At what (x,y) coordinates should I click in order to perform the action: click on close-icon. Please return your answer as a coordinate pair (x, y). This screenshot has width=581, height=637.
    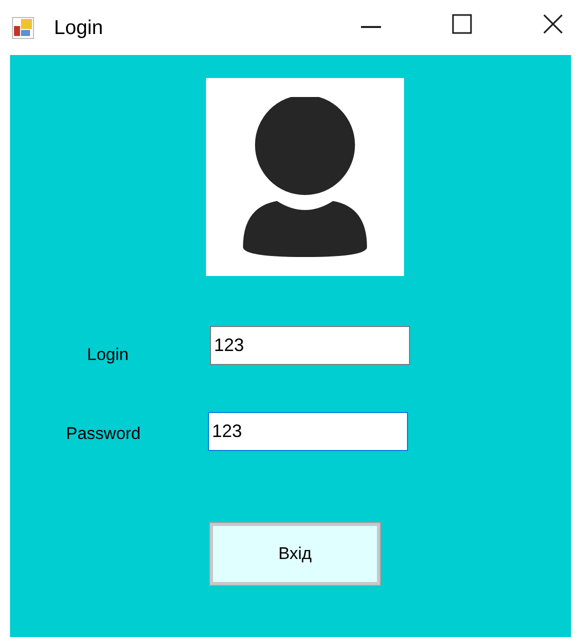
    Looking at the image, I should click on (553, 24).